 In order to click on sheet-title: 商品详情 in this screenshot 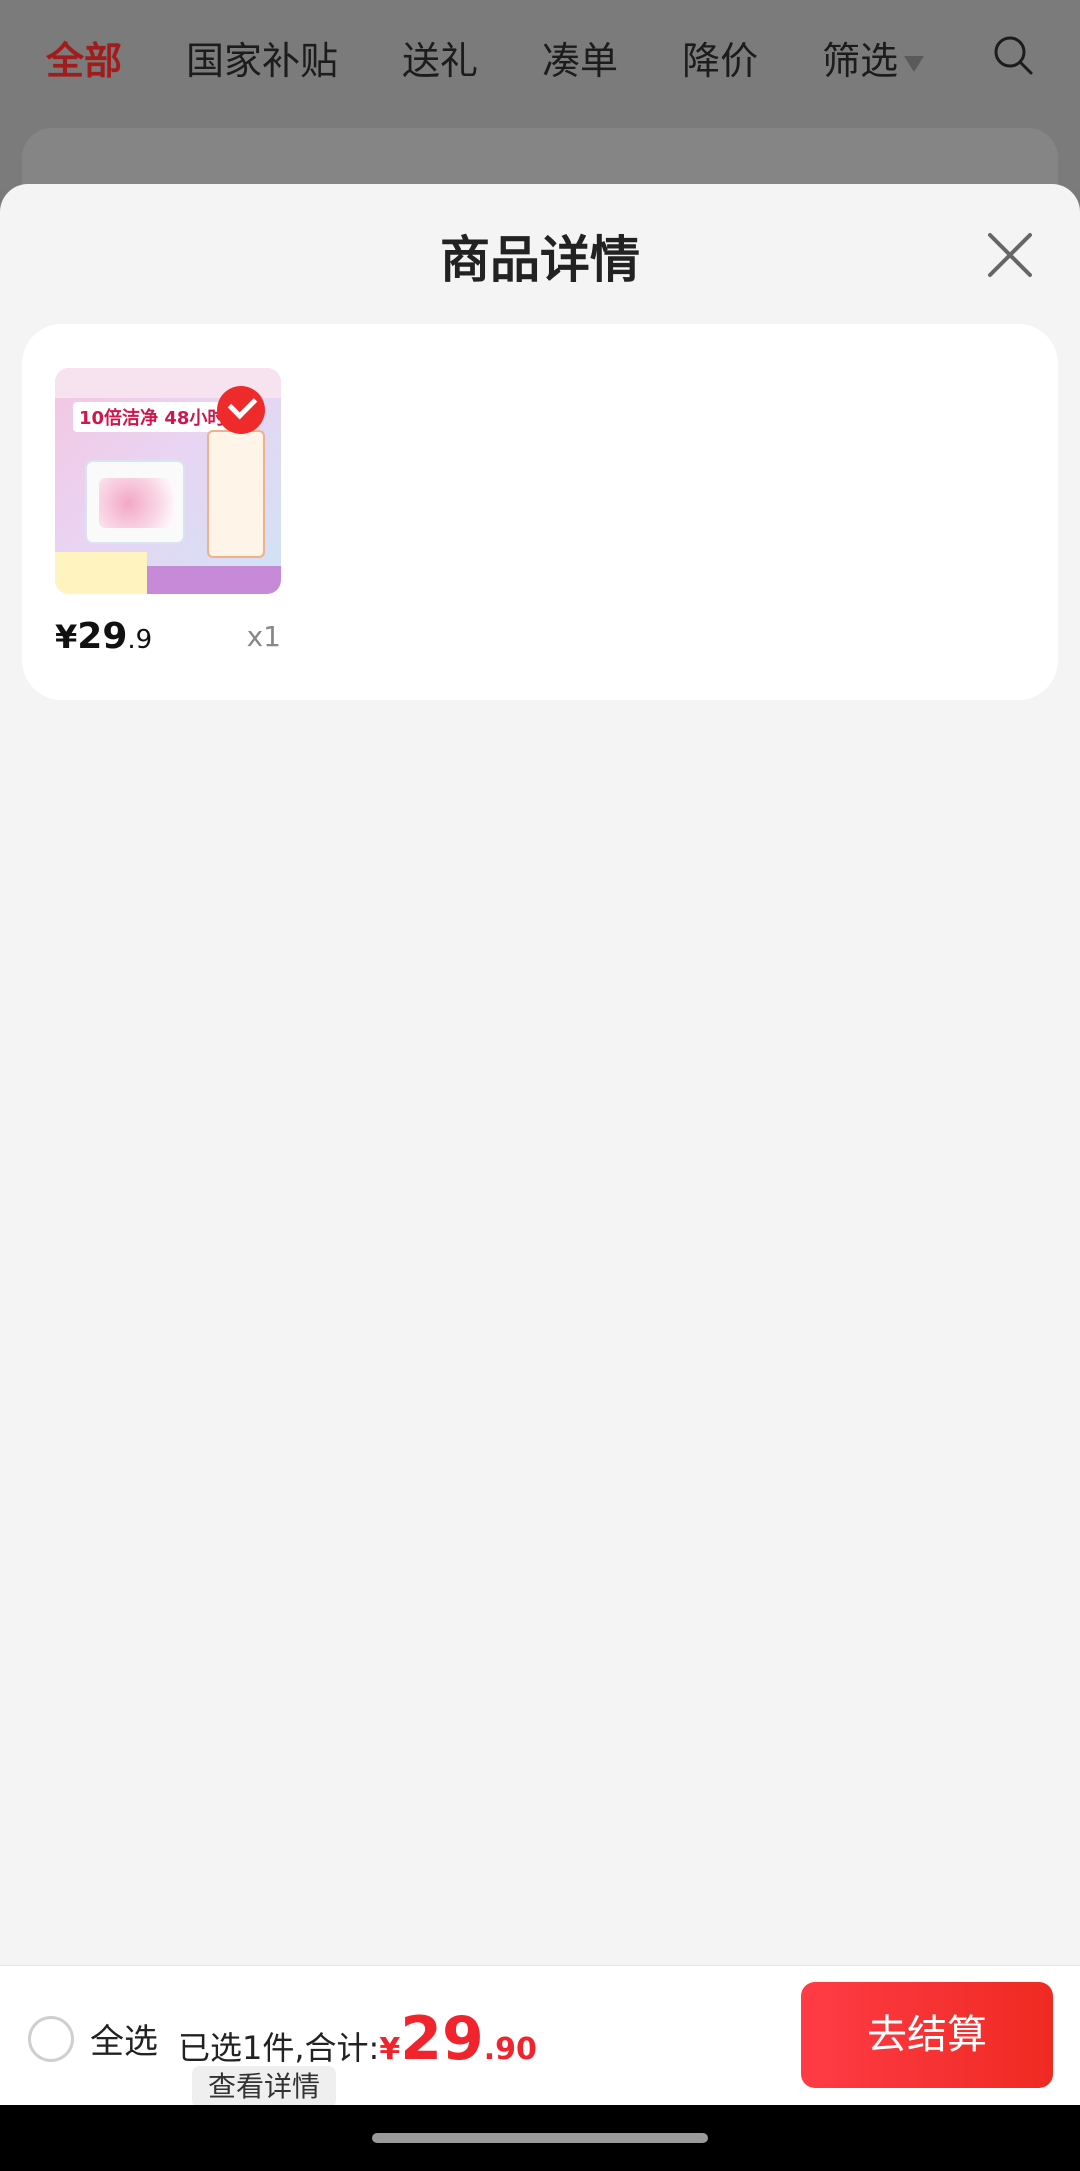, I will do `click(540, 260)`.